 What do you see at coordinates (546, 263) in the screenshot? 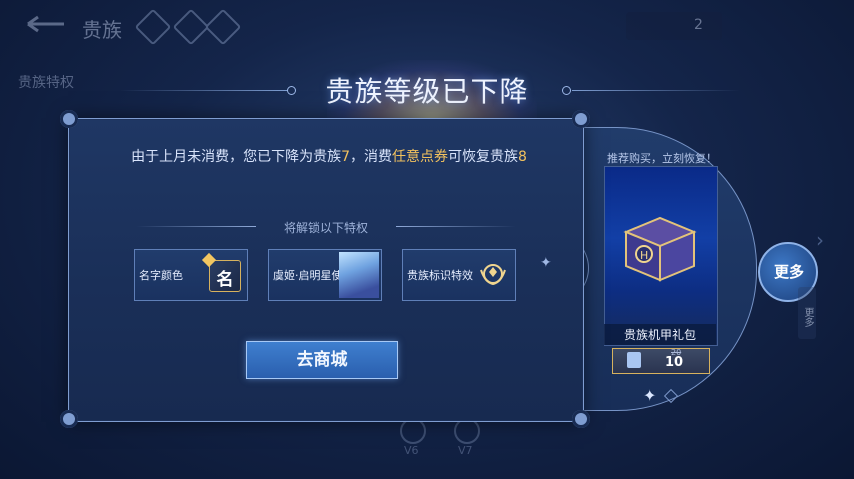
I see `star-decoration-icon: ✦` at bounding box center [546, 263].